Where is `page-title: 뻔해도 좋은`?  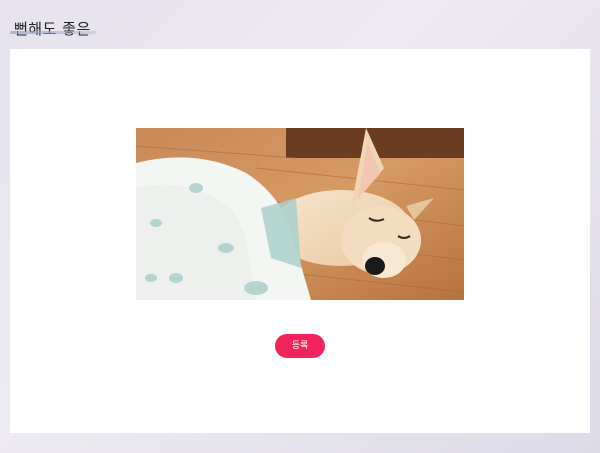 page-title: 뻔해도 좋은 is located at coordinates (52, 29).